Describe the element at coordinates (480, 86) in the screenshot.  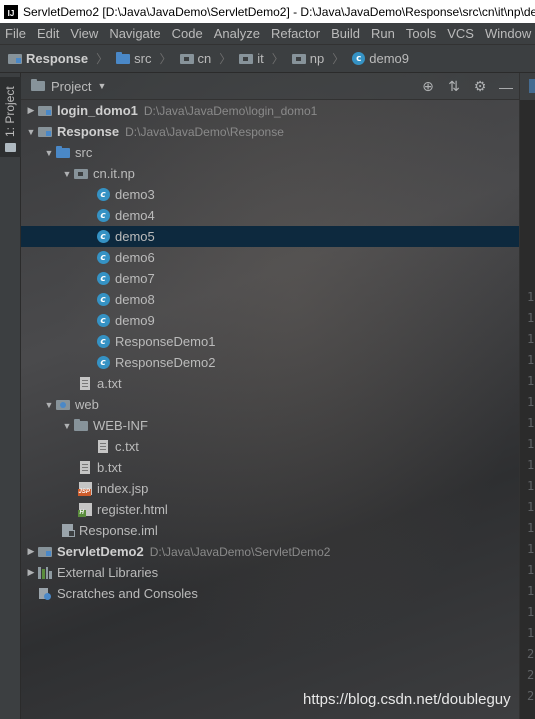
I see `settings-gear-icon: ⚙` at that location.